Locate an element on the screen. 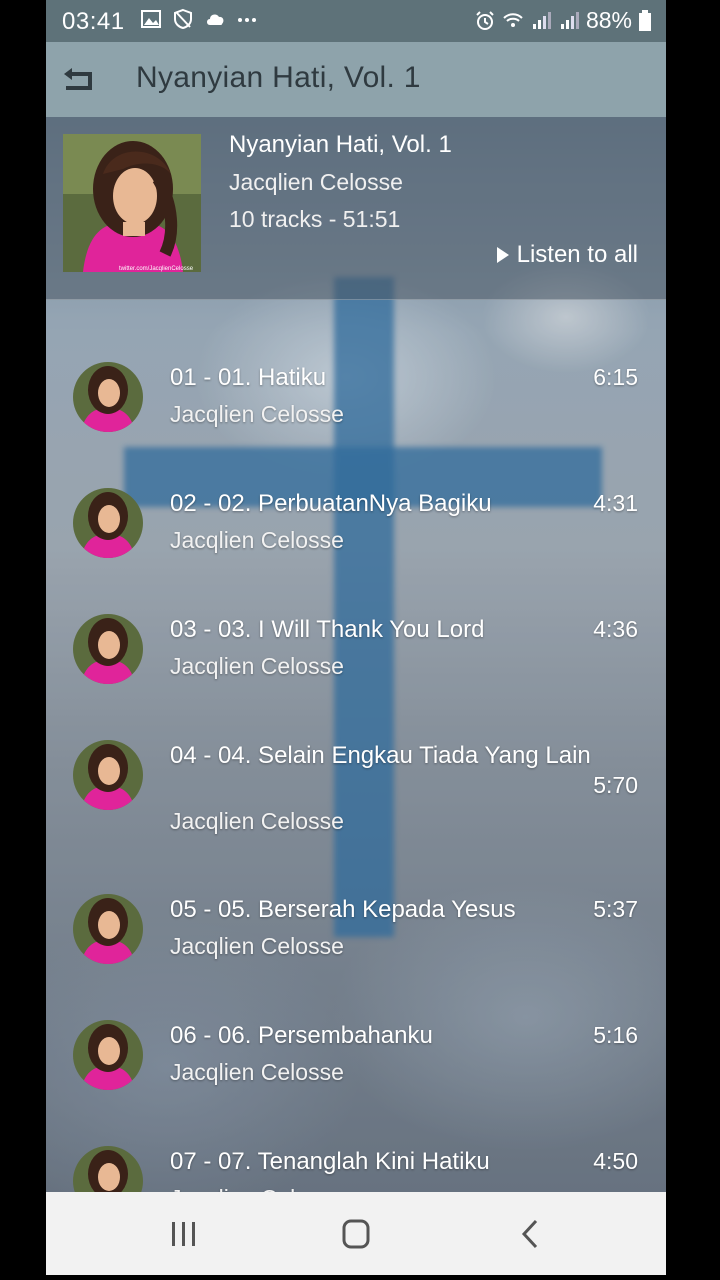  home-icon is located at coordinates (356, 1234).